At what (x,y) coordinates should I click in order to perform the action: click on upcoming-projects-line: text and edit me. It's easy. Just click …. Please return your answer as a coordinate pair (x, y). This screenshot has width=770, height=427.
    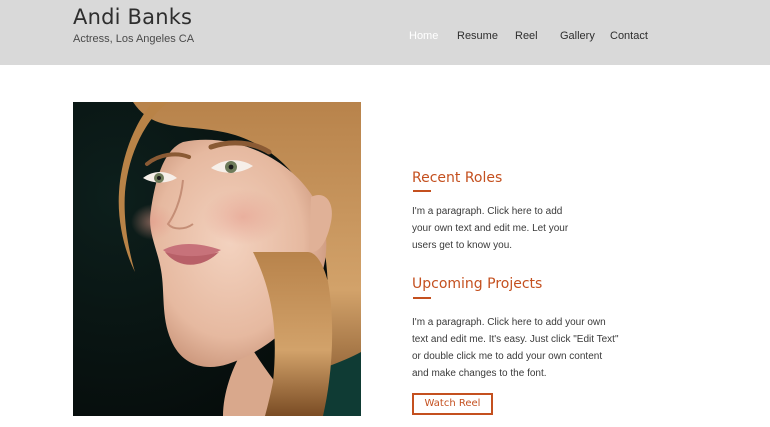
    Looking at the image, I should click on (515, 339).